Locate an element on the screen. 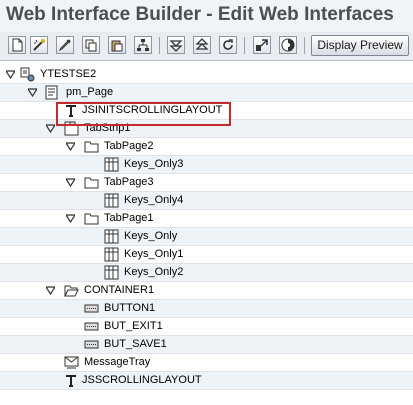 The height and width of the screenshot is (405, 413). tree-node-label: Keys_Only4 is located at coordinates (154, 200).